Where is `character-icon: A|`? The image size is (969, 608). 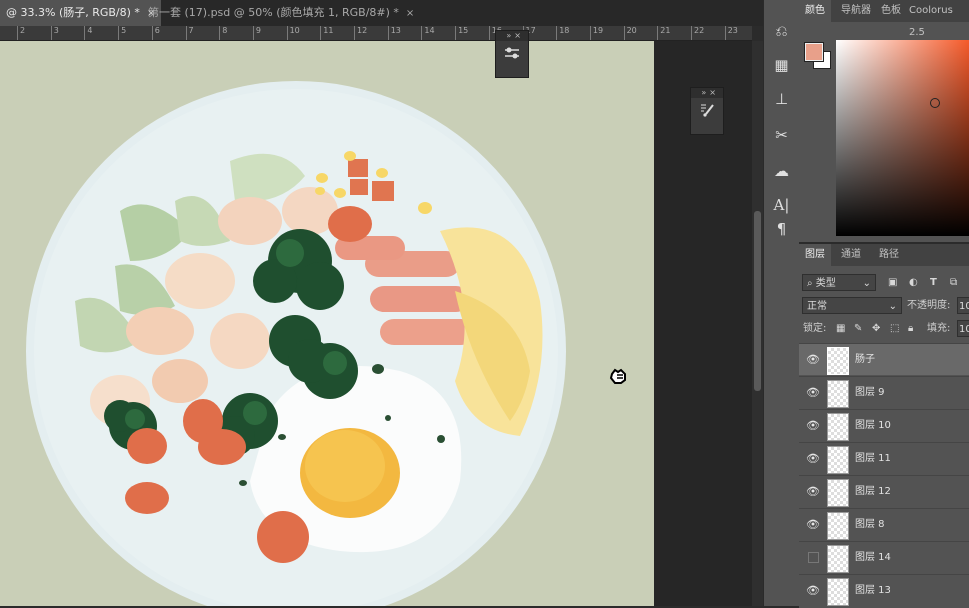 character-icon: A| is located at coordinates (781, 205).